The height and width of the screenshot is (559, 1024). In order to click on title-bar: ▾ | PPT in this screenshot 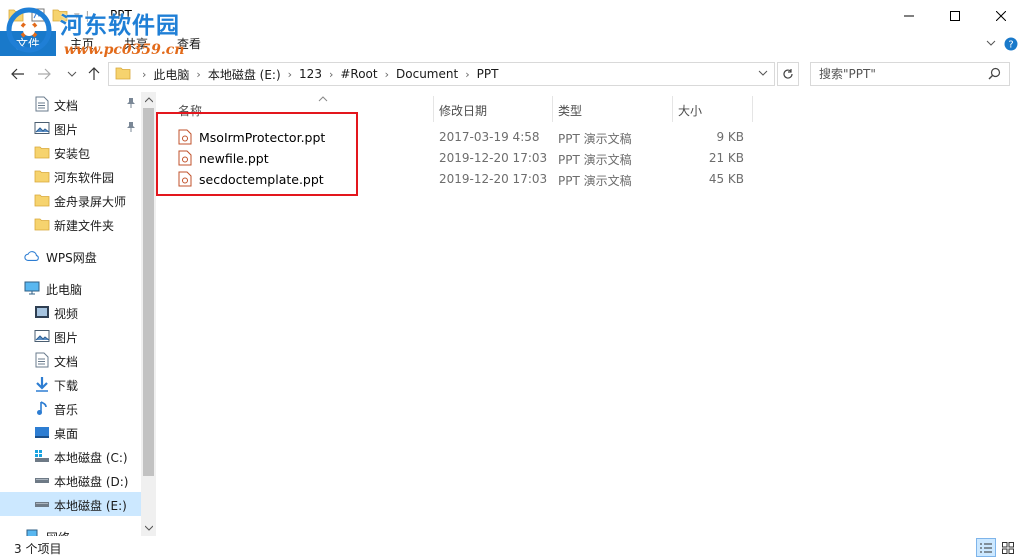, I will do `click(512, 15)`.